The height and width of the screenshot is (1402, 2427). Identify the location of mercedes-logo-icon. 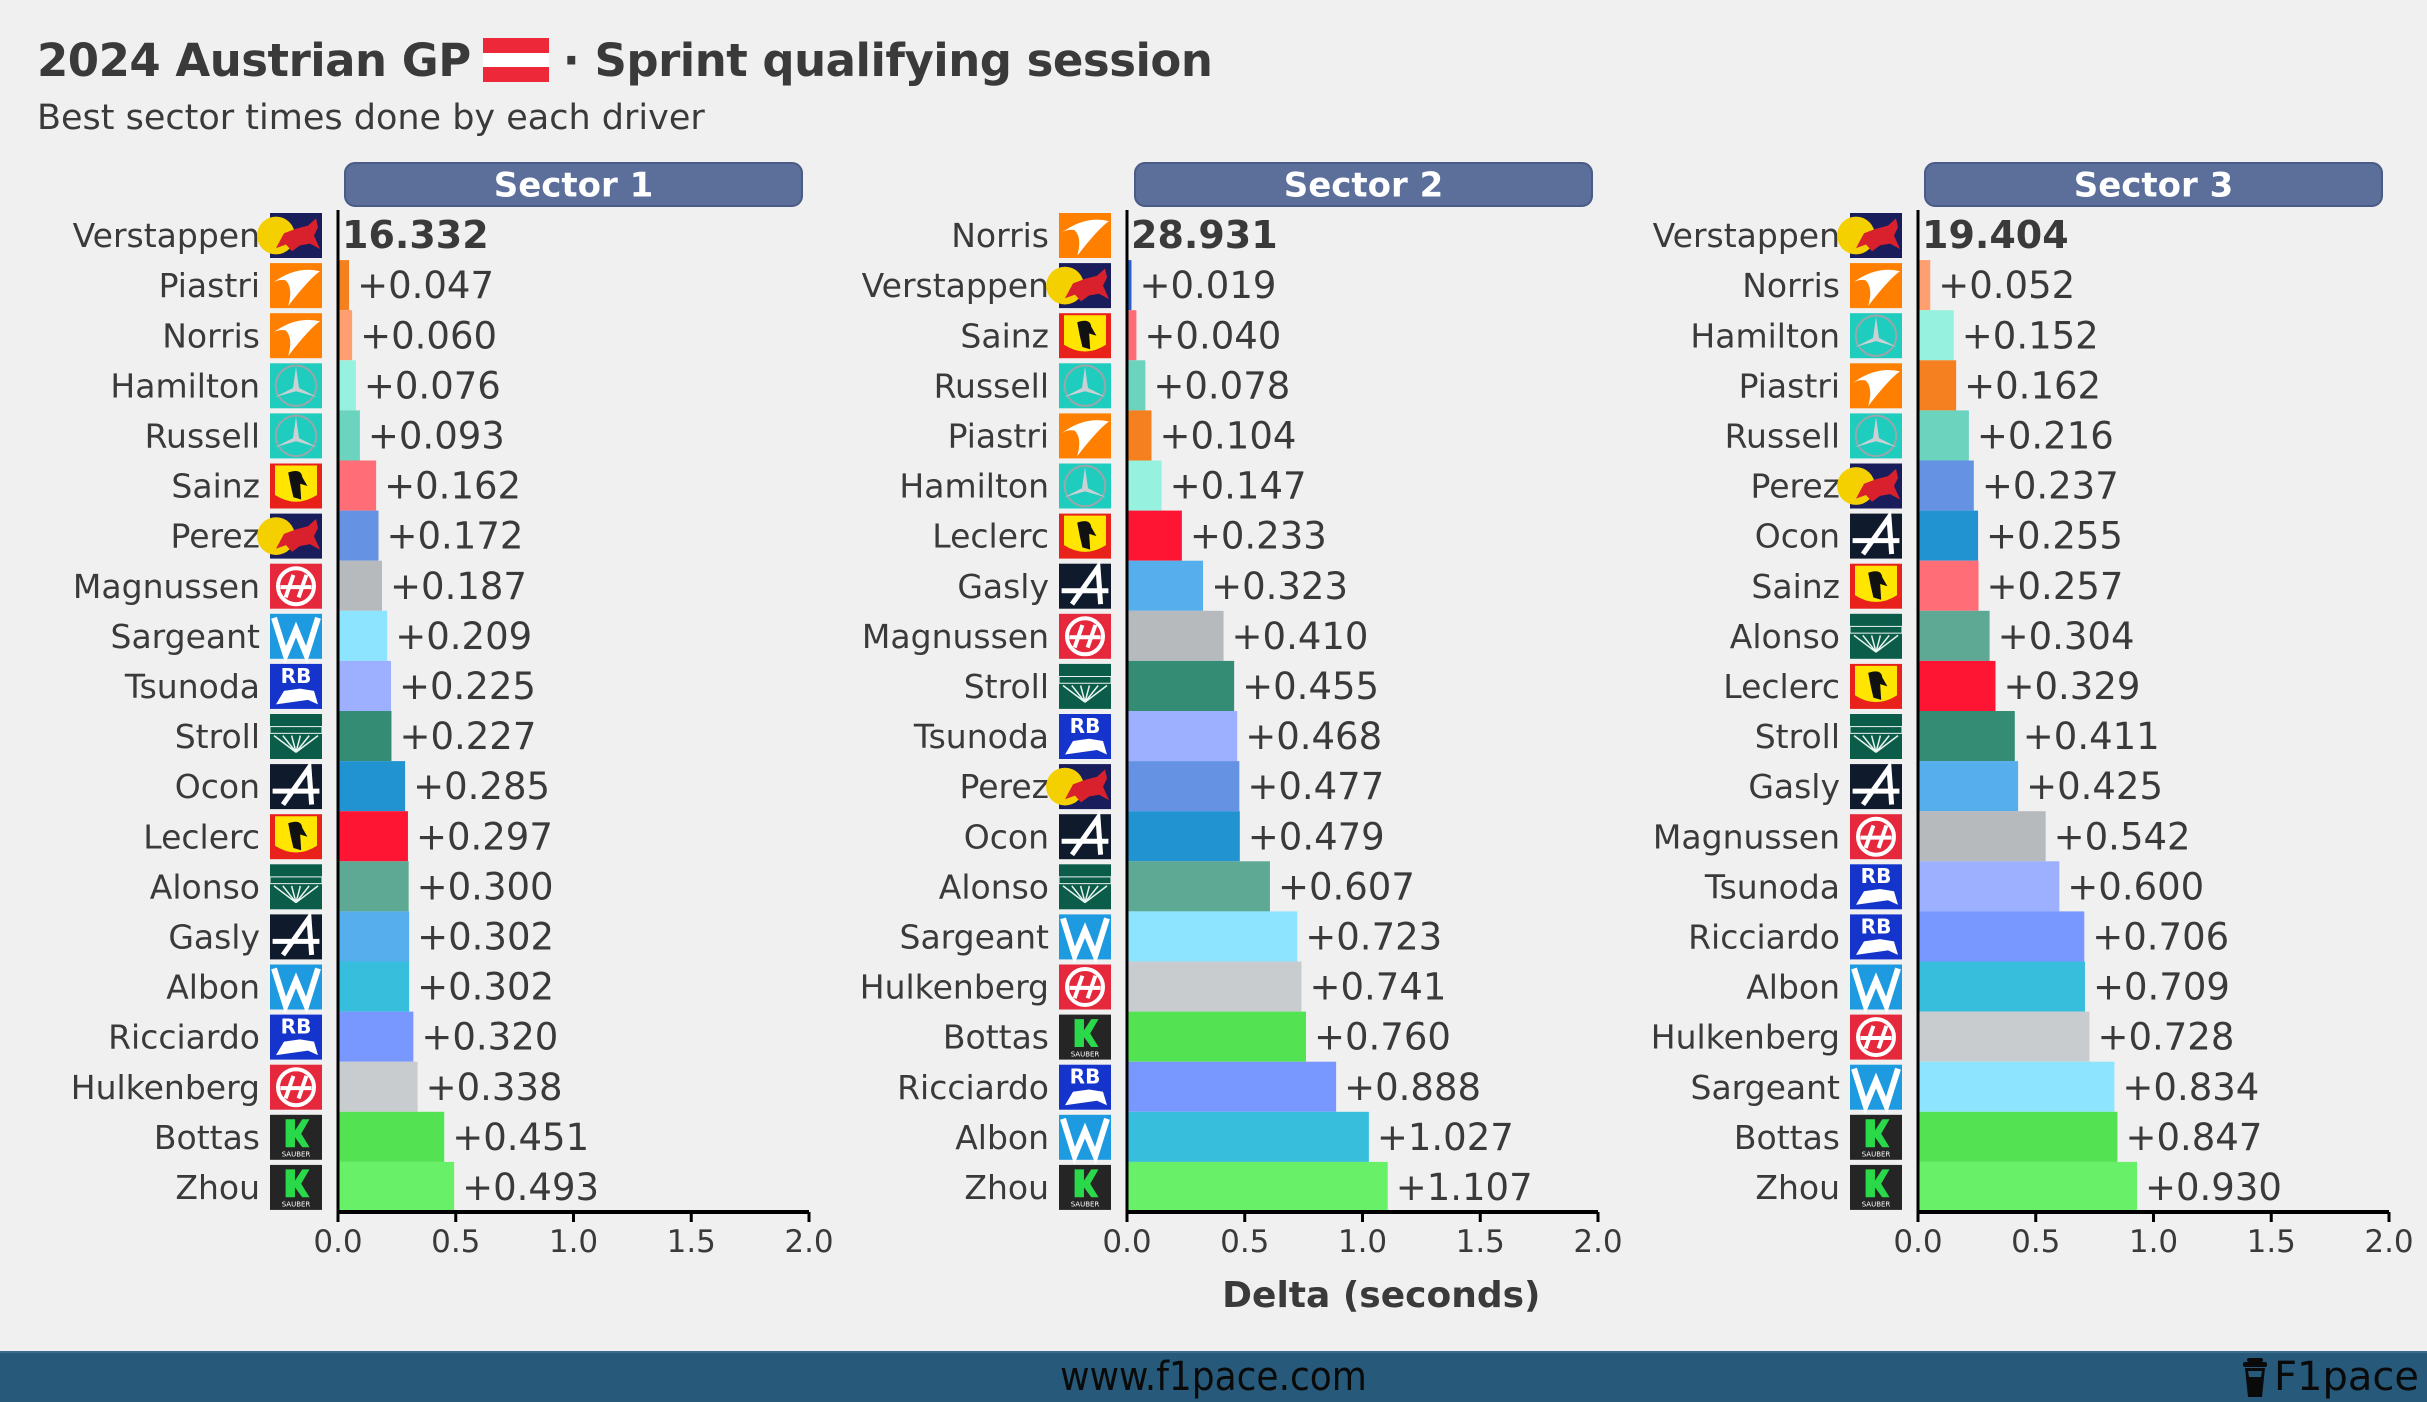
(1085, 486).